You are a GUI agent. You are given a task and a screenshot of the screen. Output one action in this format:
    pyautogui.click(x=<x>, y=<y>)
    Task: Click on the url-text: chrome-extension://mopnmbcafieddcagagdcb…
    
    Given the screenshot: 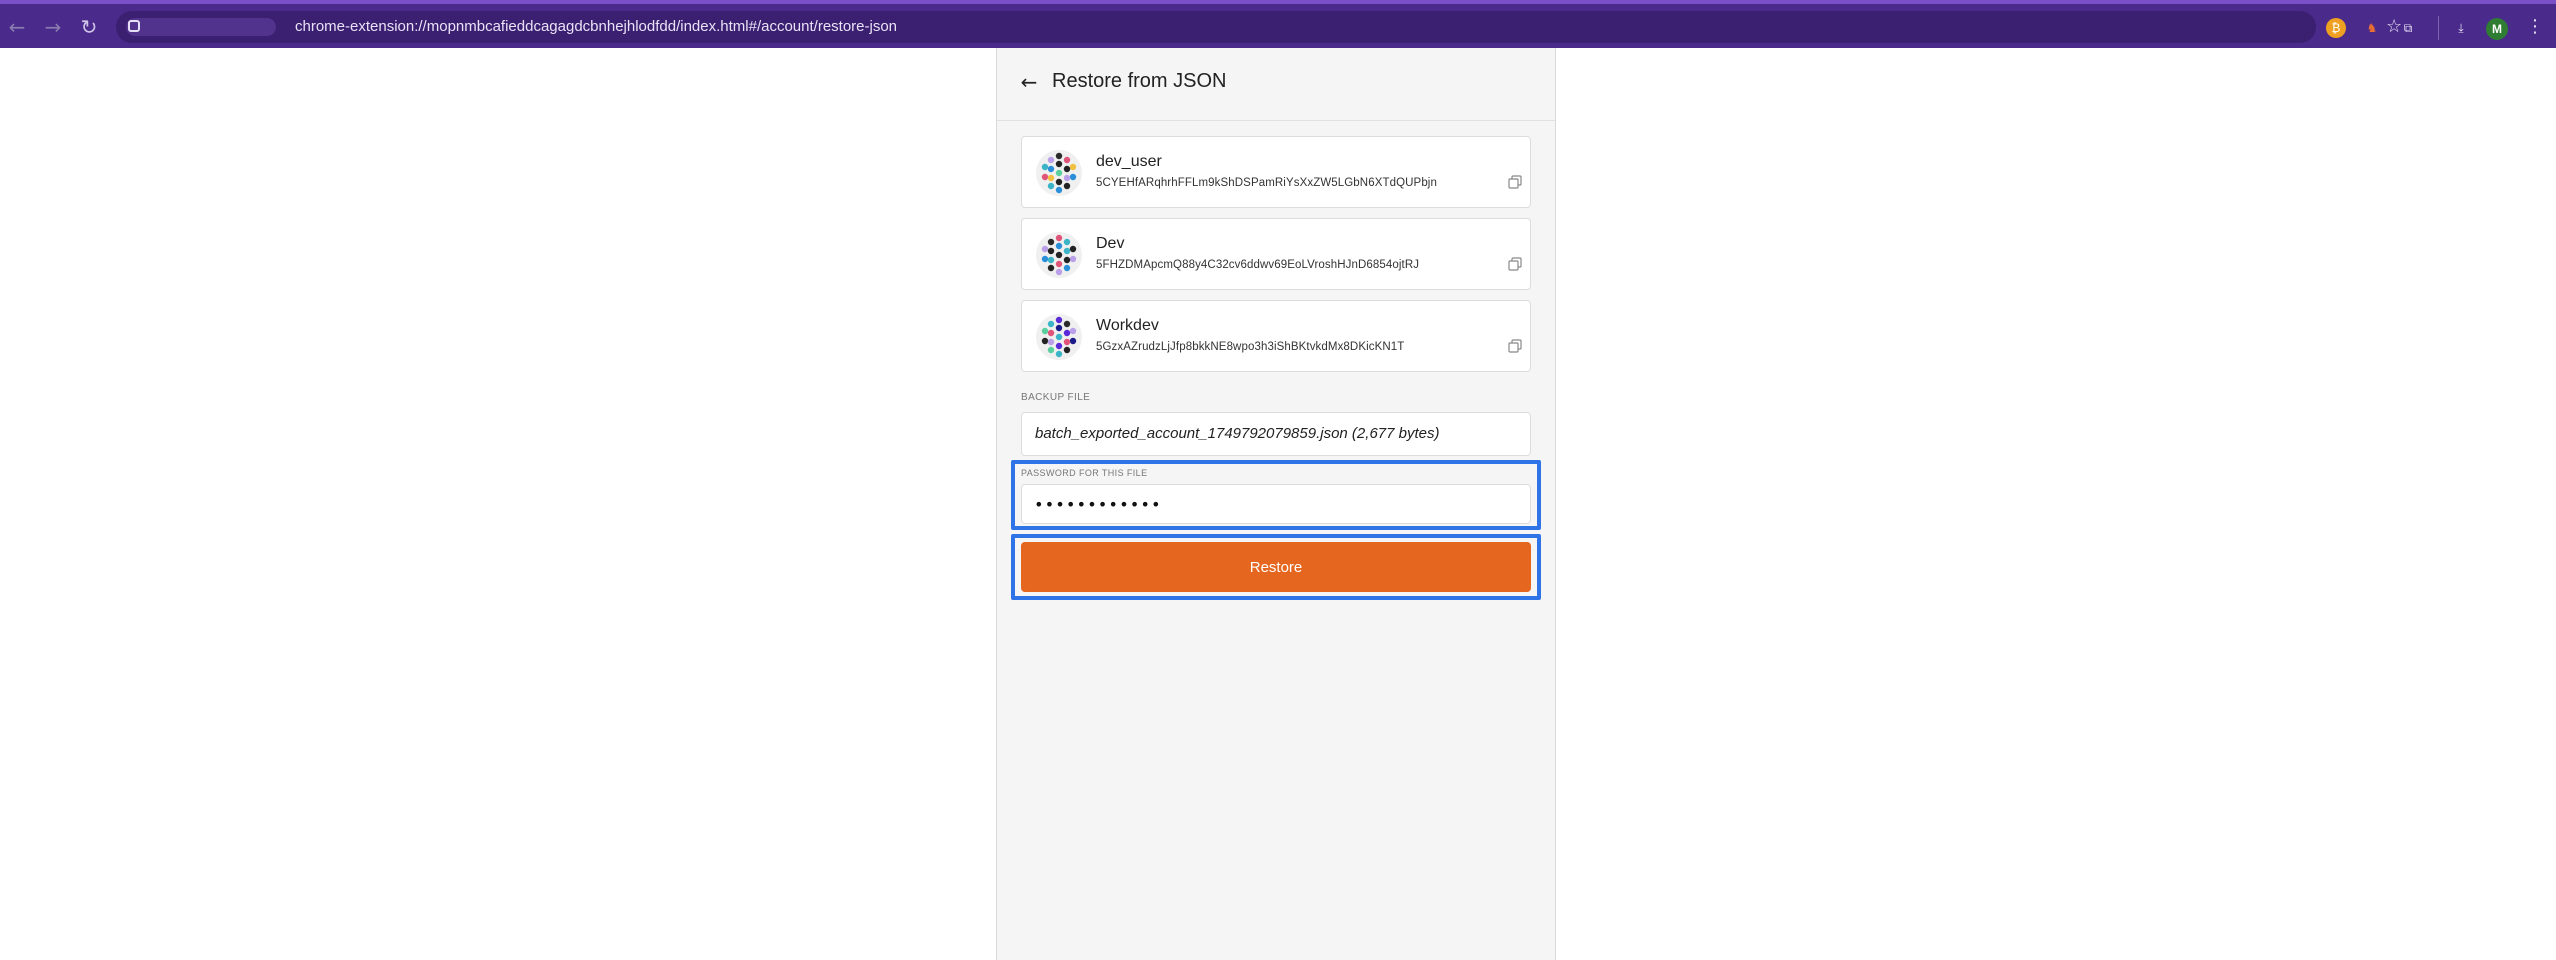 What is the action you would take?
    pyautogui.click(x=596, y=27)
    